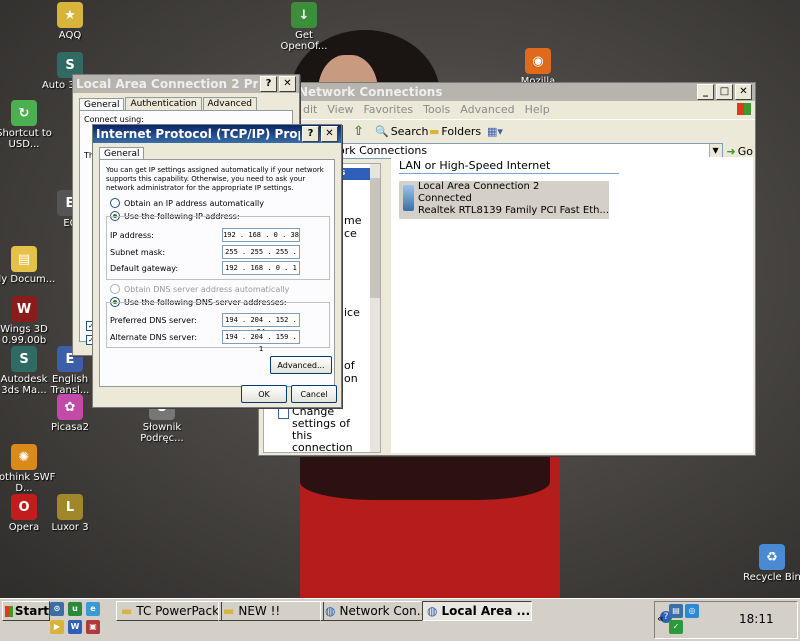  I want to click on search-icon: 🔍, so click(382, 131).